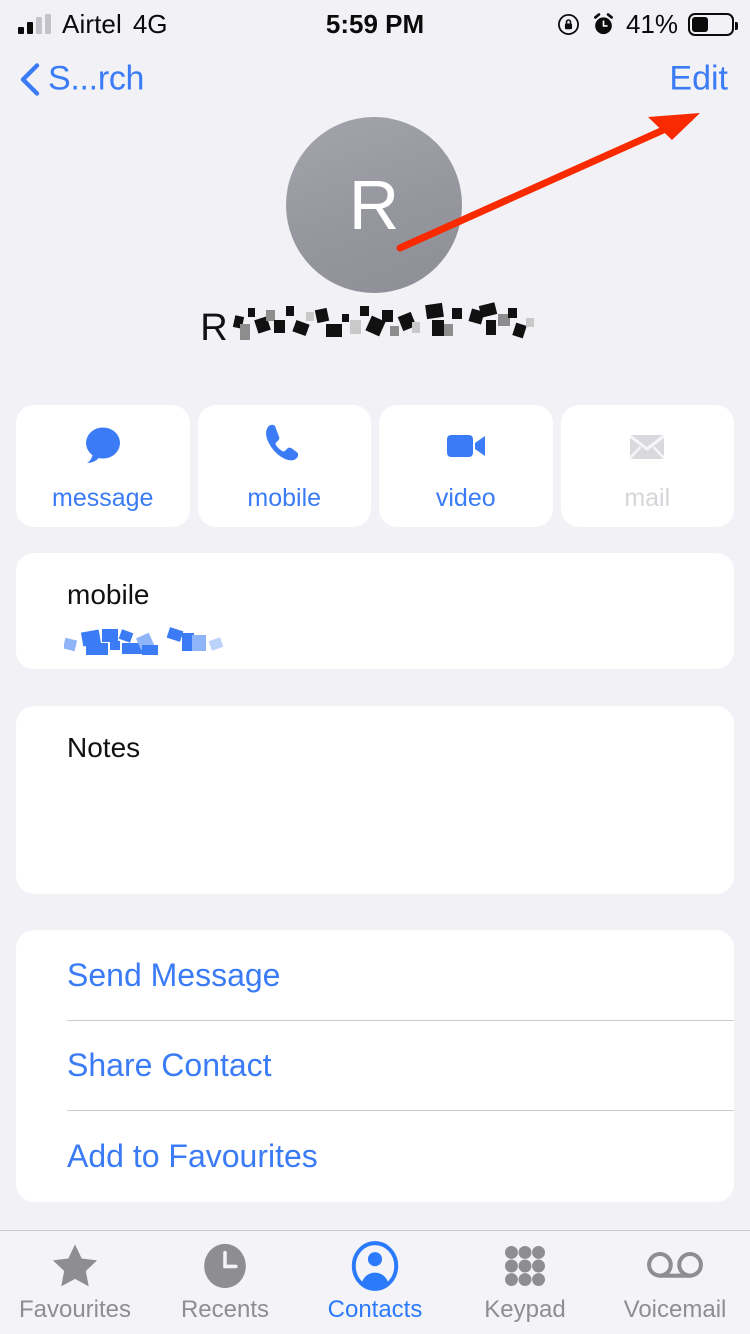  Describe the element at coordinates (30, 79) in the screenshot. I see `chevron-left-icon` at that location.